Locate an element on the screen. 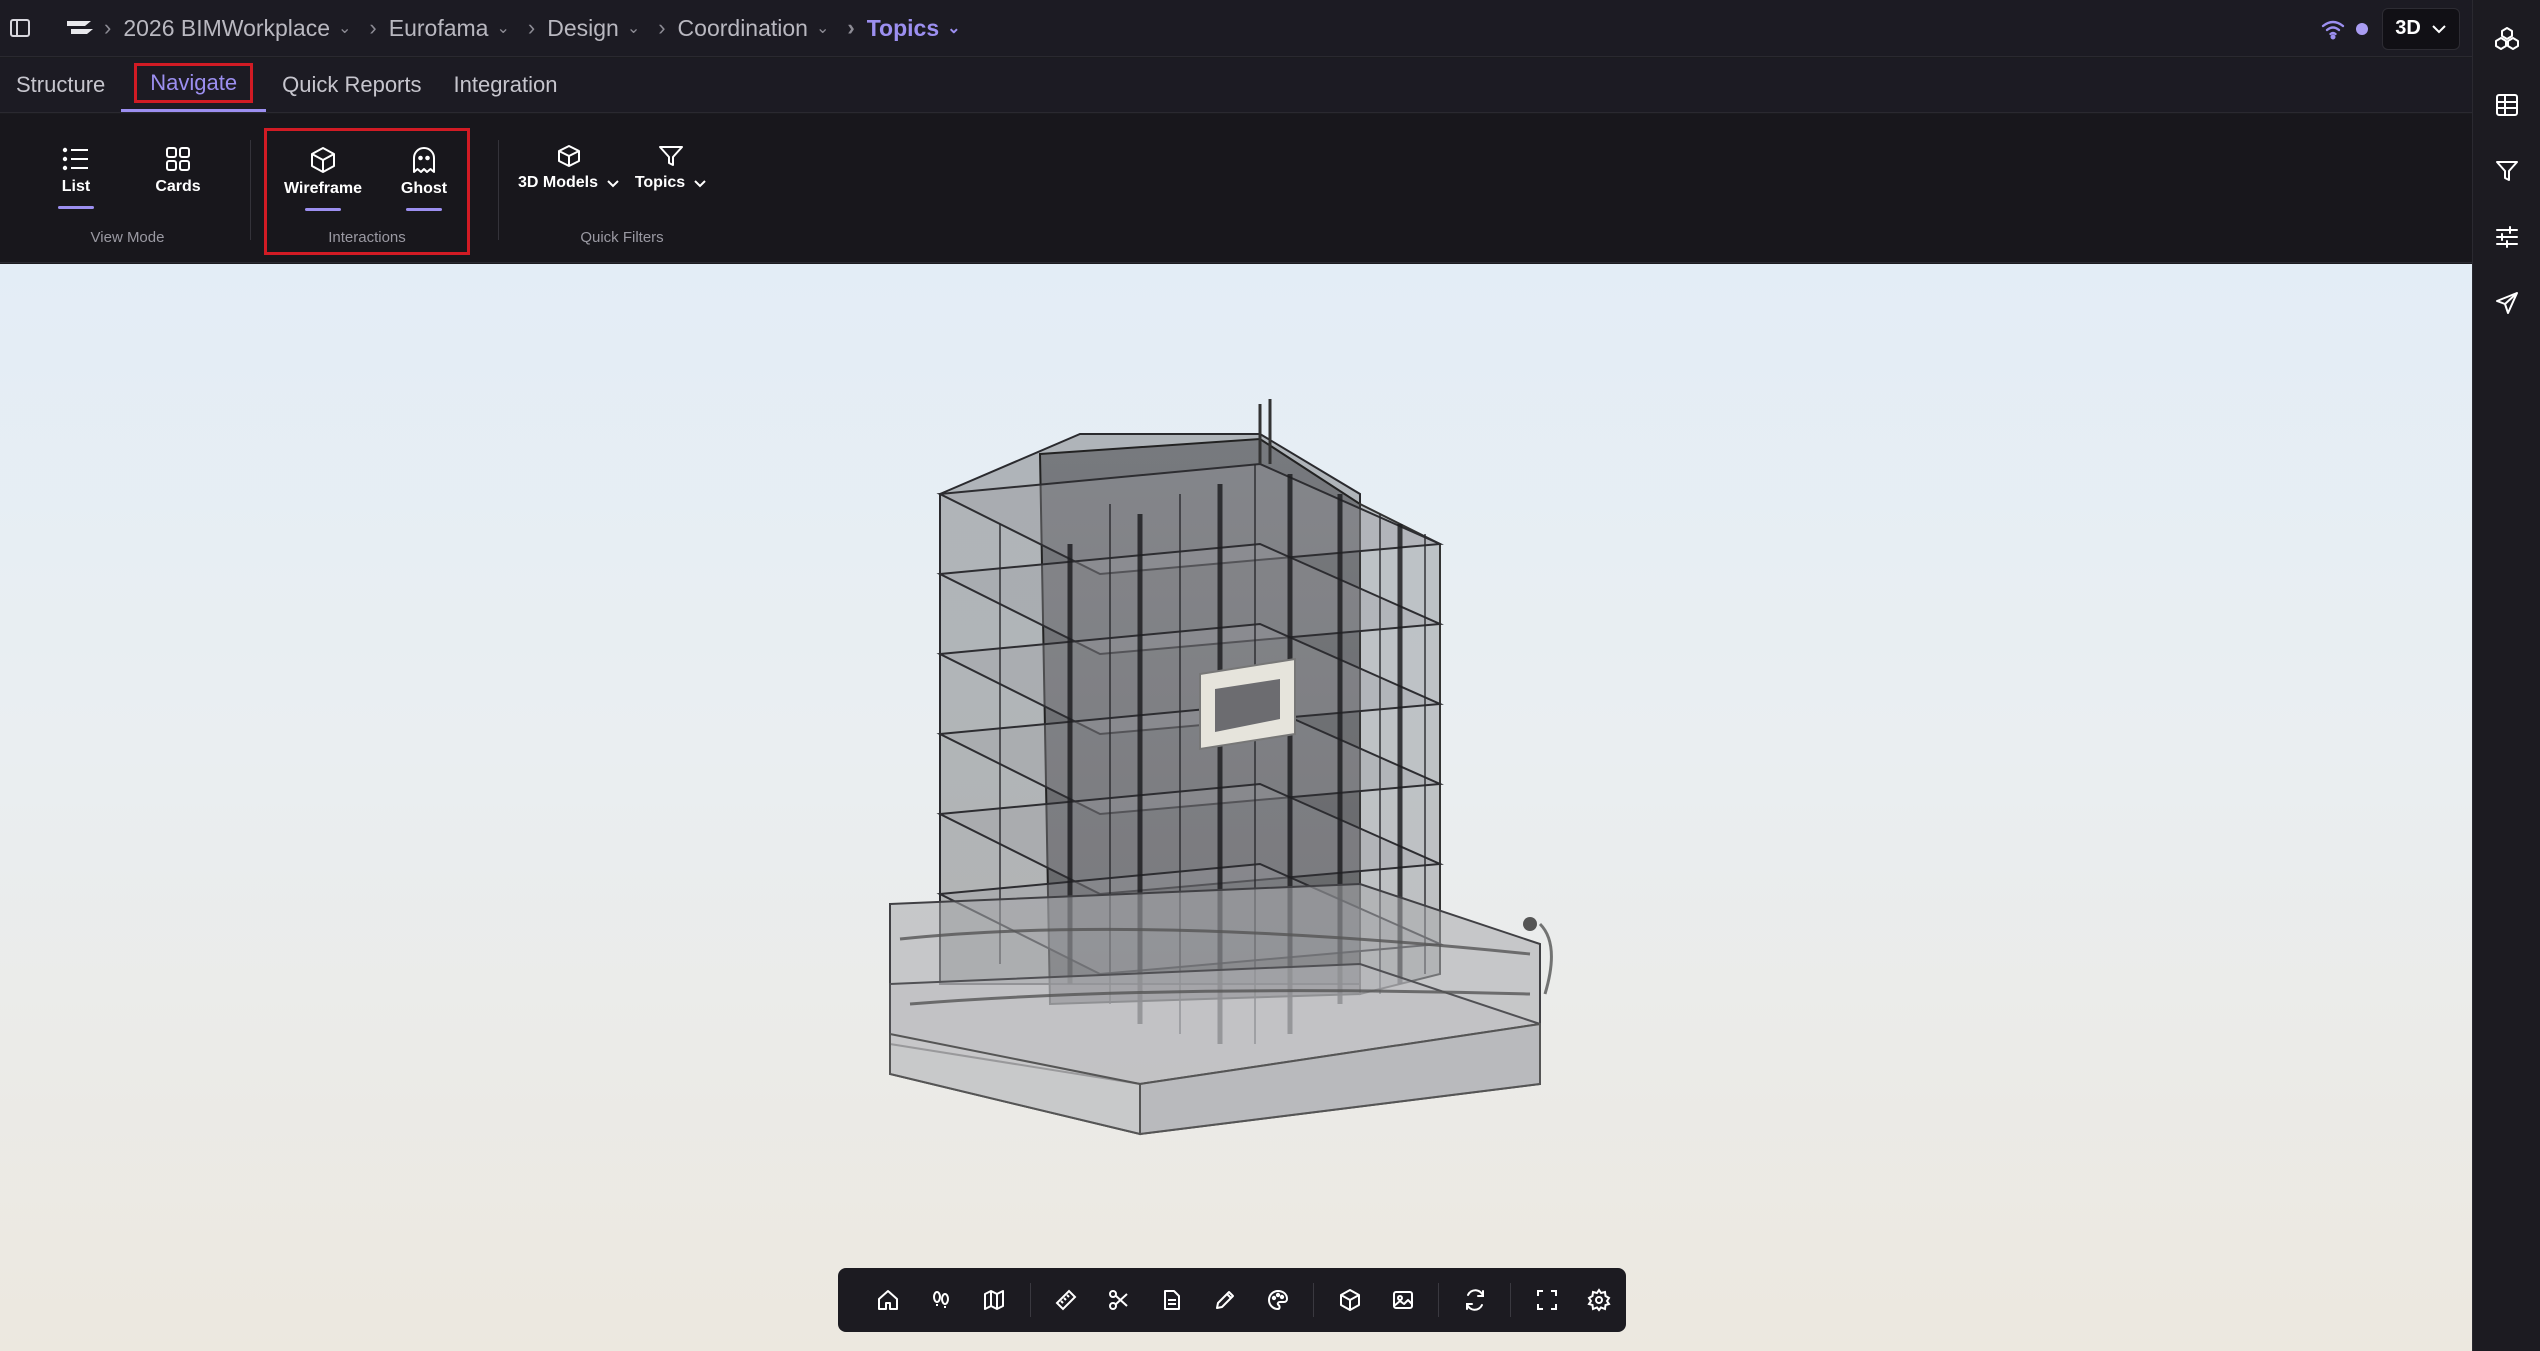  breadcrumb-phase: › Design ⌄ is located at coordinates (582, 28).